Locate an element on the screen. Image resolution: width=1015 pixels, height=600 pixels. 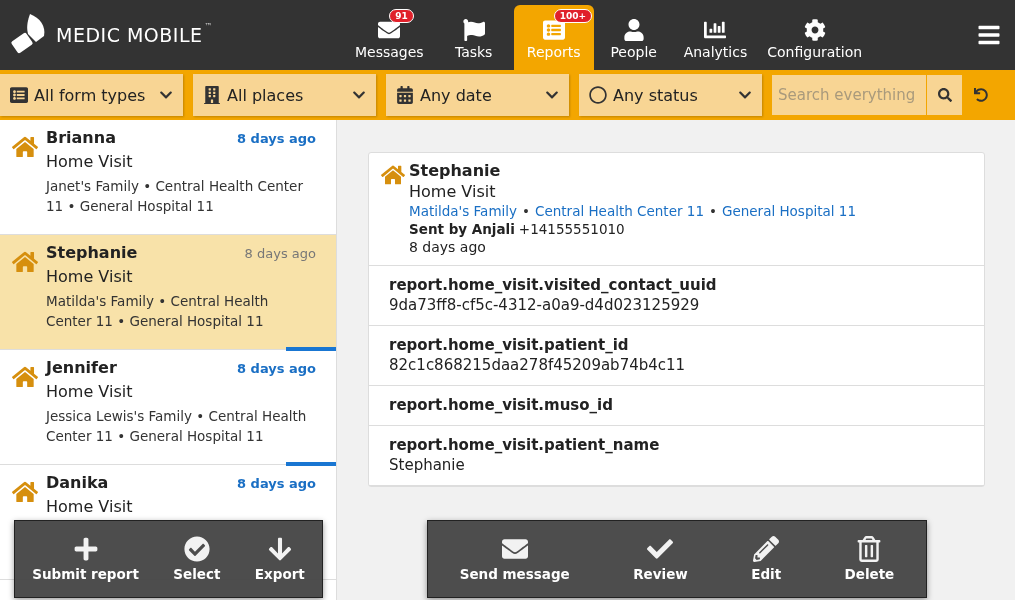
field-label: report.home_visit.visited_contact_uuid is located at coordinates (553, 285).